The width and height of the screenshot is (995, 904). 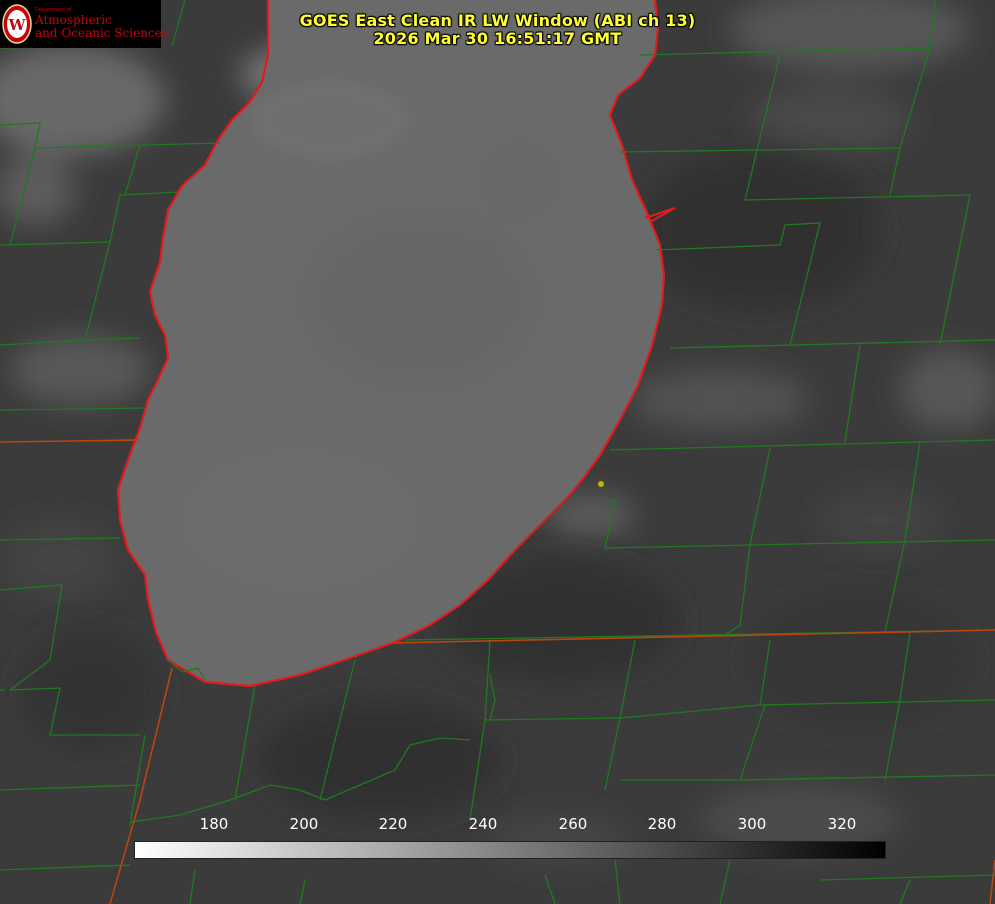 I want to click on product-title: GOES East Clean IR LW Window (ABI ch 13), so click(x=497, y=20).